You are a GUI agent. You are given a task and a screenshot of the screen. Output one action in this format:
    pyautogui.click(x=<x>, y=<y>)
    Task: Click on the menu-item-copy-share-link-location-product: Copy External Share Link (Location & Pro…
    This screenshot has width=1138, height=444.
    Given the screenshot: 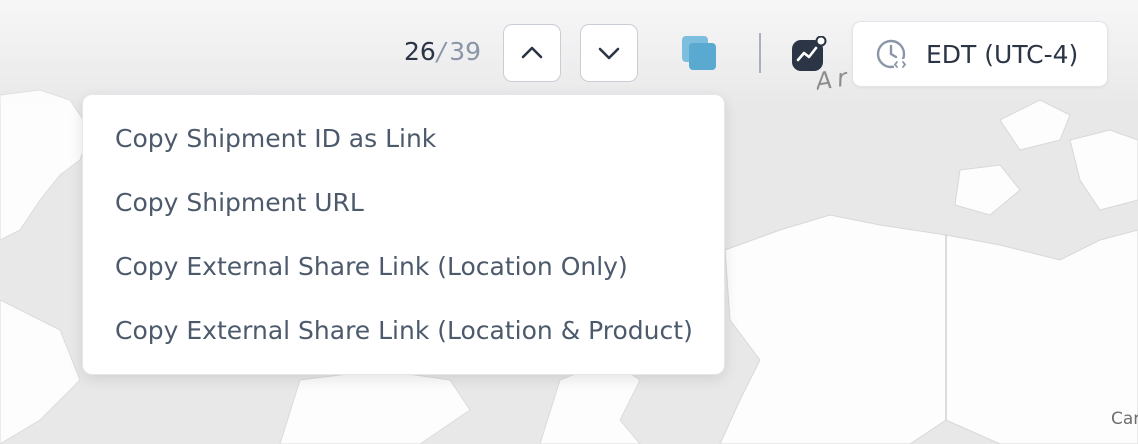 What is the action you would take?
    pyautogui.click(x=404, y=330)
    